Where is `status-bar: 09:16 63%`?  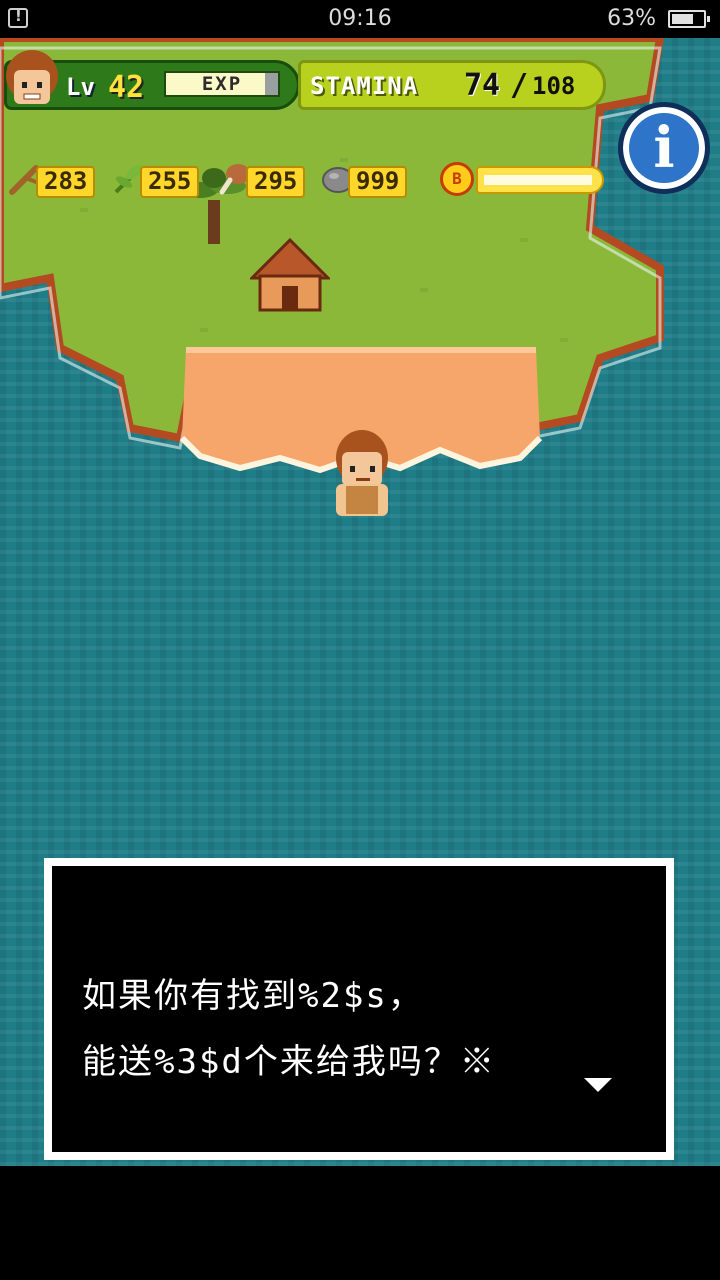 status-bar: 09:16 63% is located at coordinates (360, 19).